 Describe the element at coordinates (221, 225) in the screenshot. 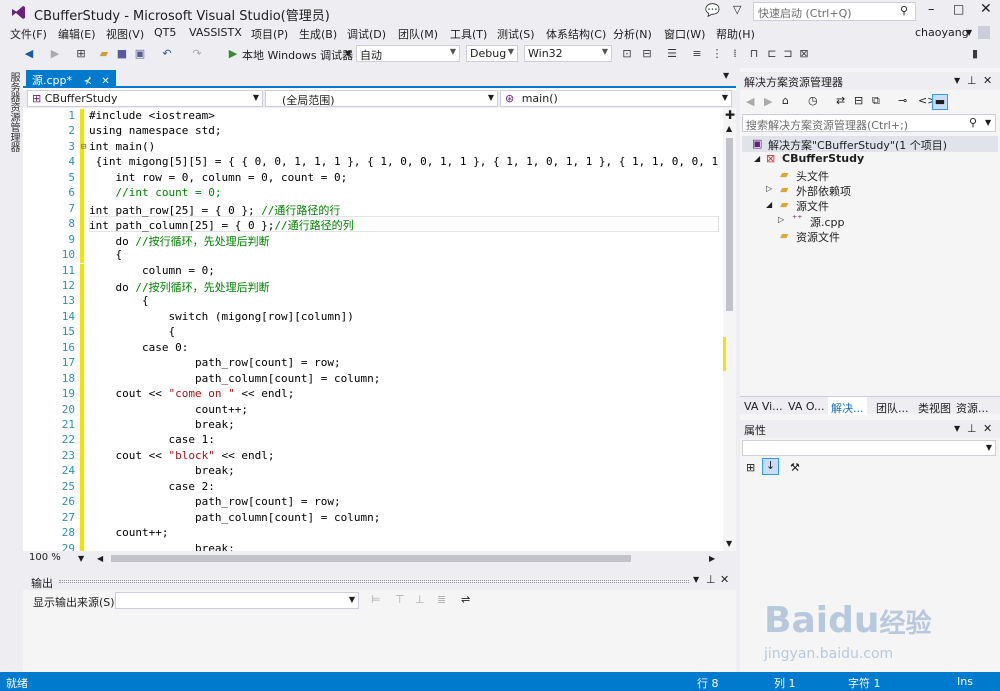

I see `code-line: int path_column[25] = { 0 };//通行路径的列` at that location.